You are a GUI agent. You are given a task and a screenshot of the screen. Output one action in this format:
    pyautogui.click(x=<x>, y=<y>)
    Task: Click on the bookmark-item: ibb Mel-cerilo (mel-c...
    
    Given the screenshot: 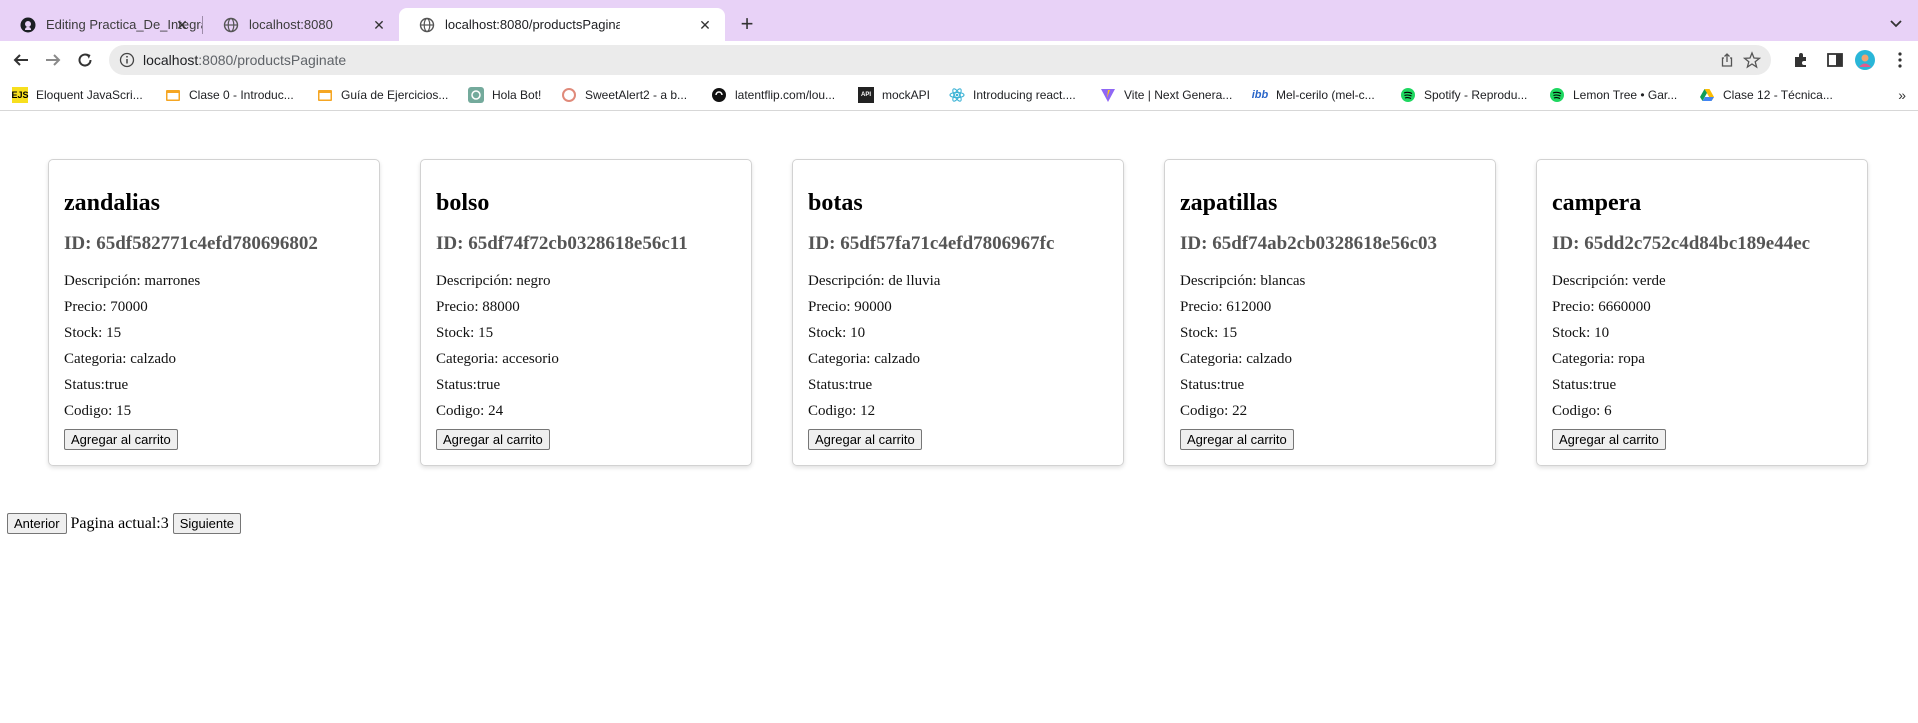 What is the action you would take?
    pyautogui.click(x=1313, y=95)
    